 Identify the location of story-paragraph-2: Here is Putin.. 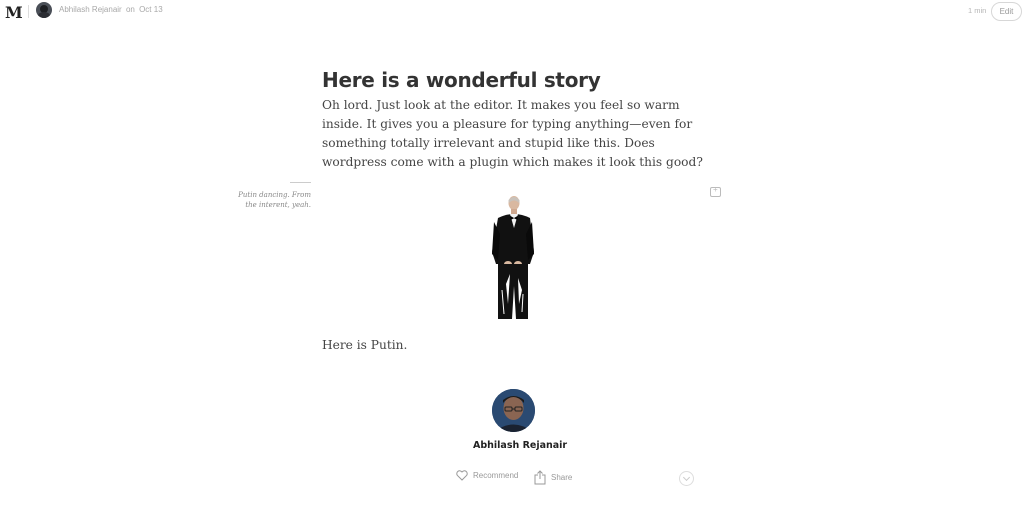
(365, 345).